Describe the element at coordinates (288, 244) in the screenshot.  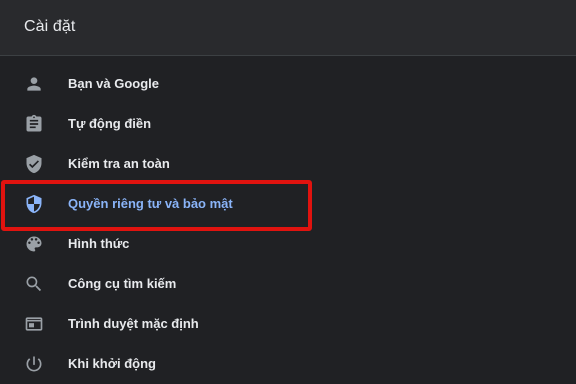
I see `nav-item-appearance: Hình thức` at that location.